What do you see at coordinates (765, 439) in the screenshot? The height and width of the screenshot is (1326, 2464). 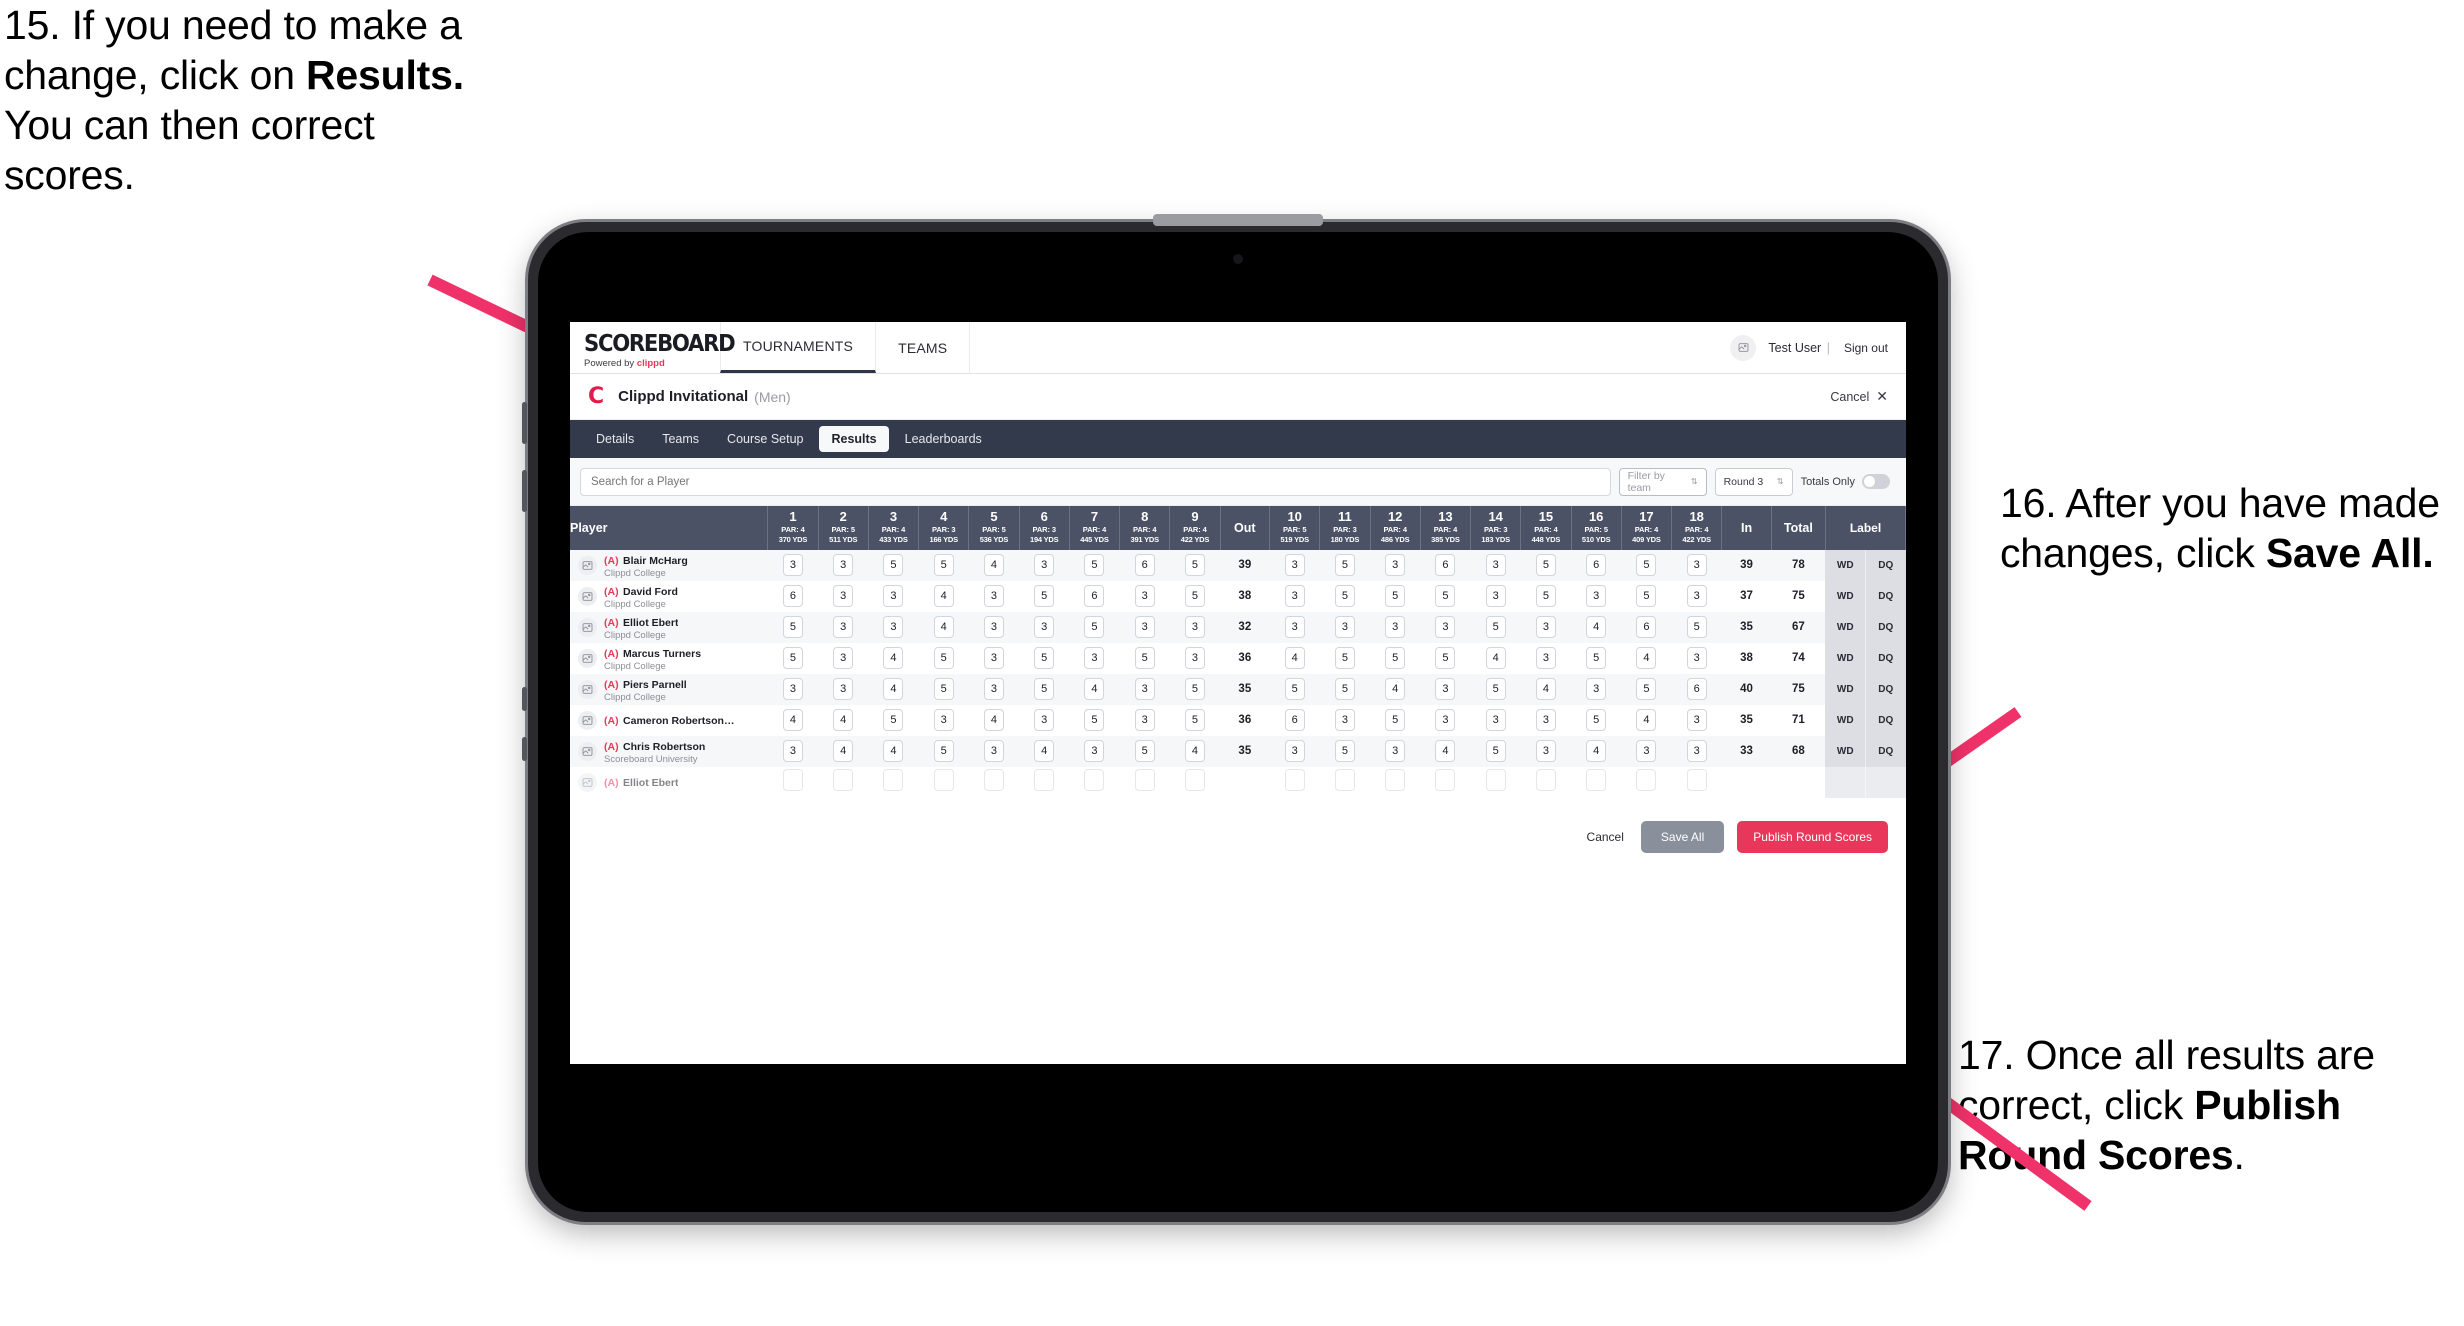 I see `tab-course-setup: Course Setup` at bounding box center [765, 439].